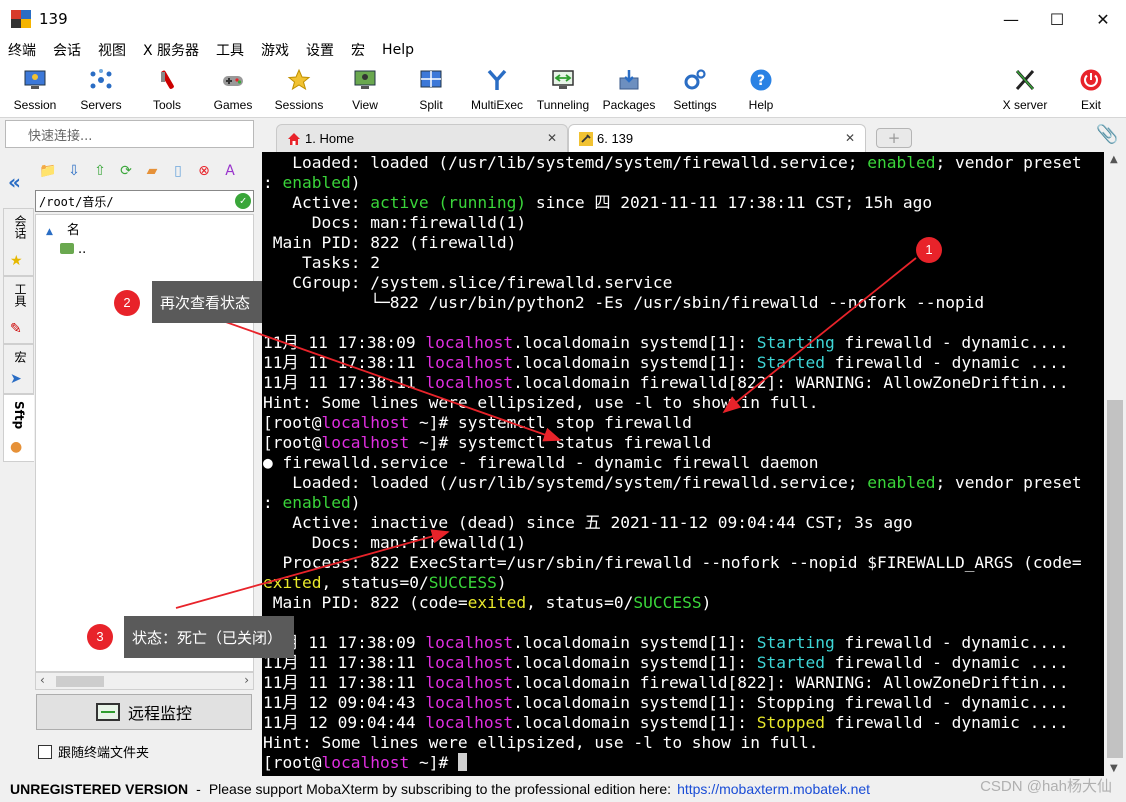 Image resolution: width=1126 pixels, height=802 pixels. Describe the element at coordinates (76, 202) in the screenshot. I see `sftp-path-value: /root/音乐/` at that location.